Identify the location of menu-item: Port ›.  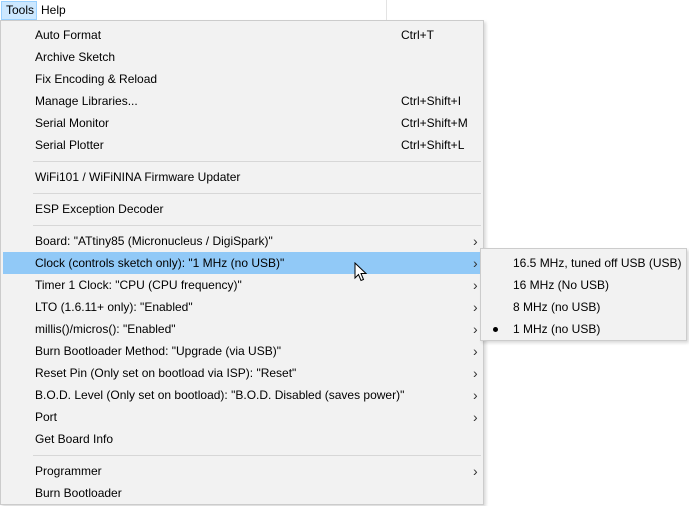
(242, 417).